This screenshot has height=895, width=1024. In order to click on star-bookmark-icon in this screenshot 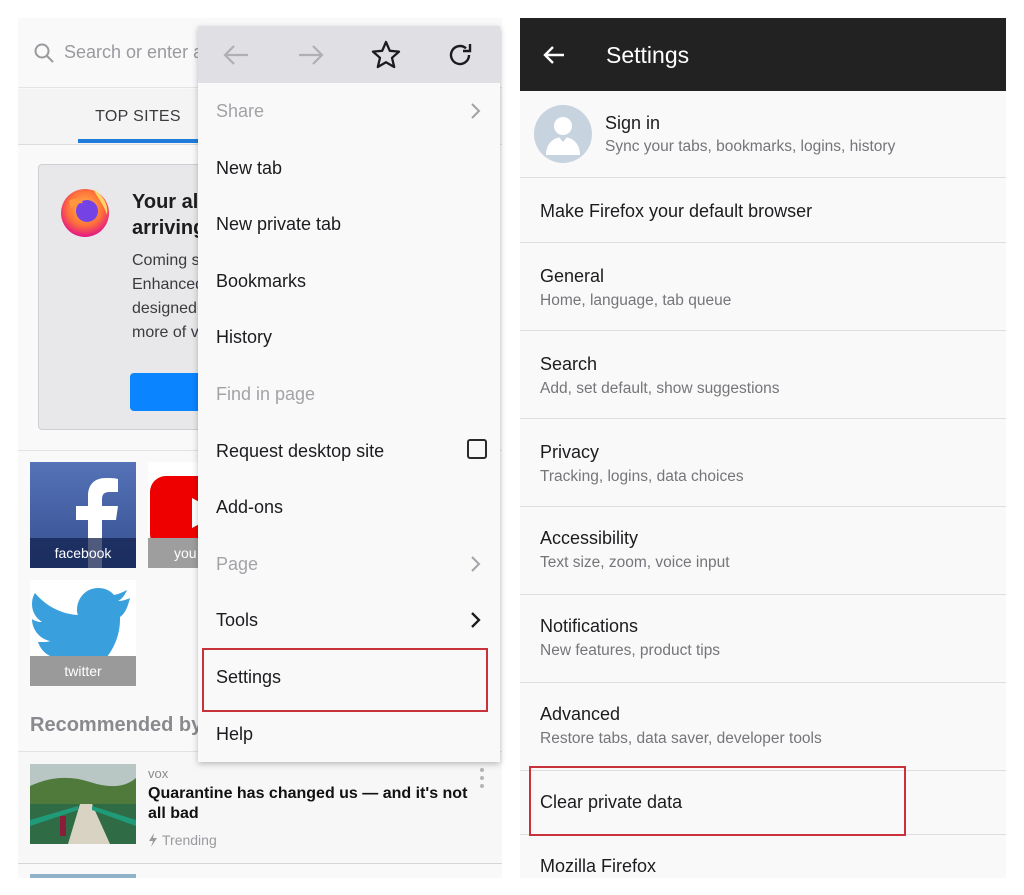, I will do `click(386, 54)`.